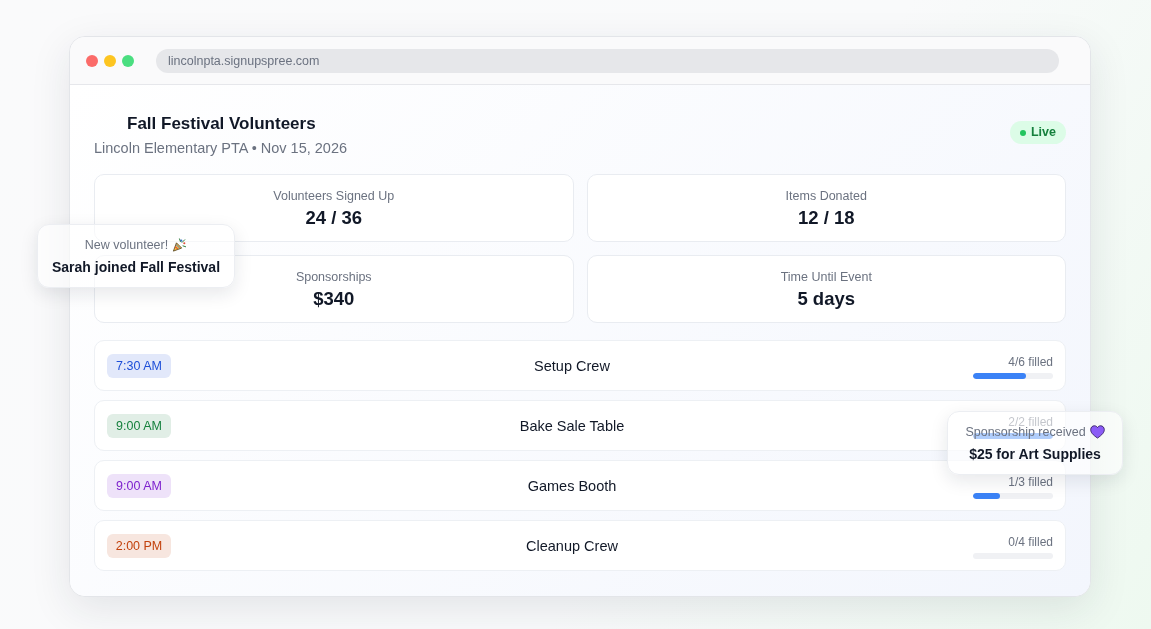 The image size is (1151, 629). What do you see at coordinates (333, 276) in the screenshot?
I see `stat-label: Sponsorships` at bounding box center [333, 276].